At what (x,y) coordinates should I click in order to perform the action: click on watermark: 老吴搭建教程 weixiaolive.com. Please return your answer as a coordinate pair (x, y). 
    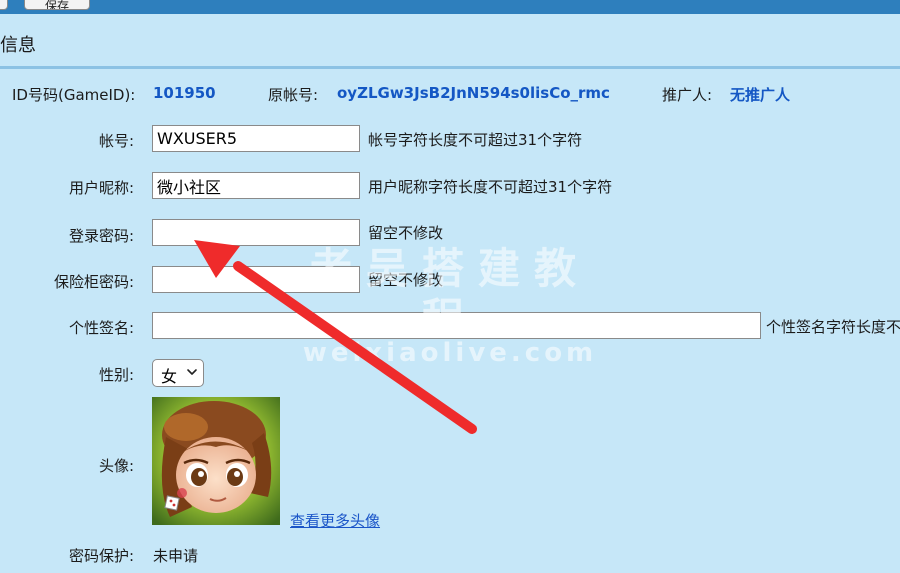
    Looking at the image, I should click on (450, 306).